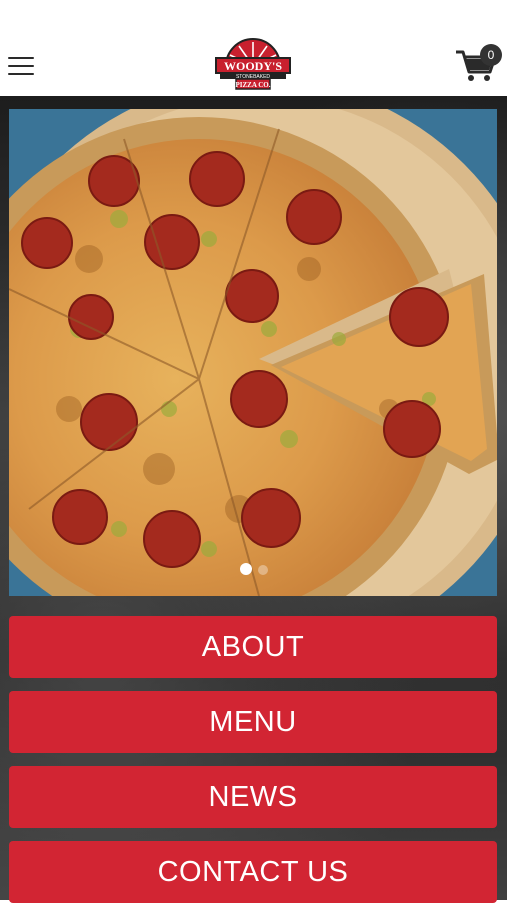 The height and width of the screenshot is (903, 507). I want to click on app-header: WOODY'S STONEBAKED PIZZA CO. 0, so click(253, 48).